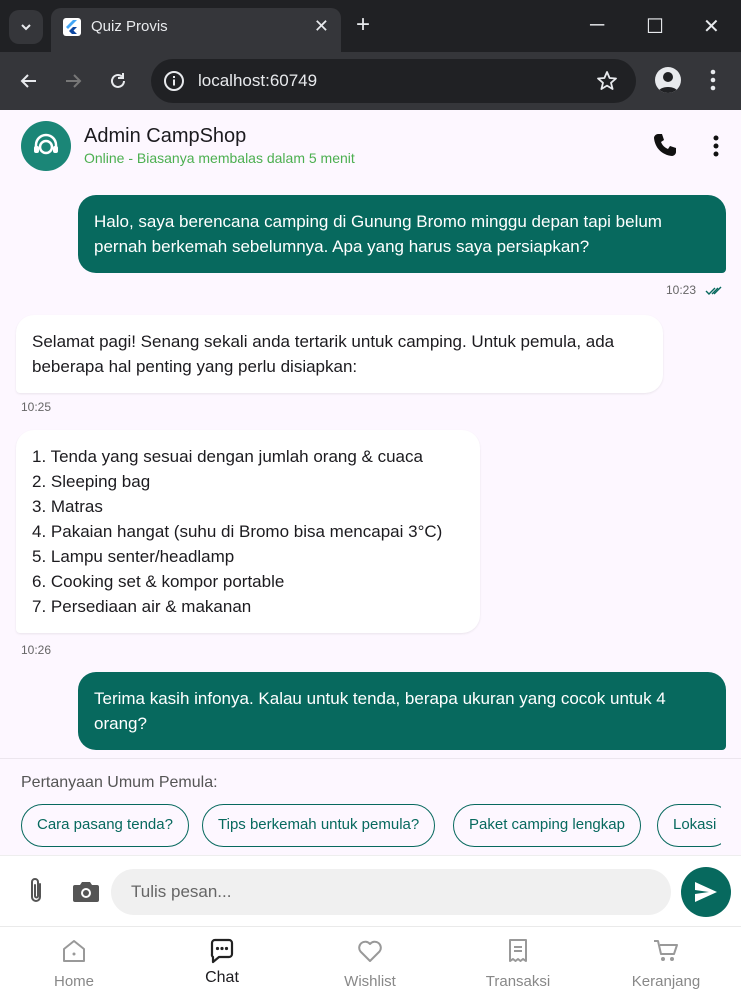  I want to click on support-agent-icon, so click(46, 144).